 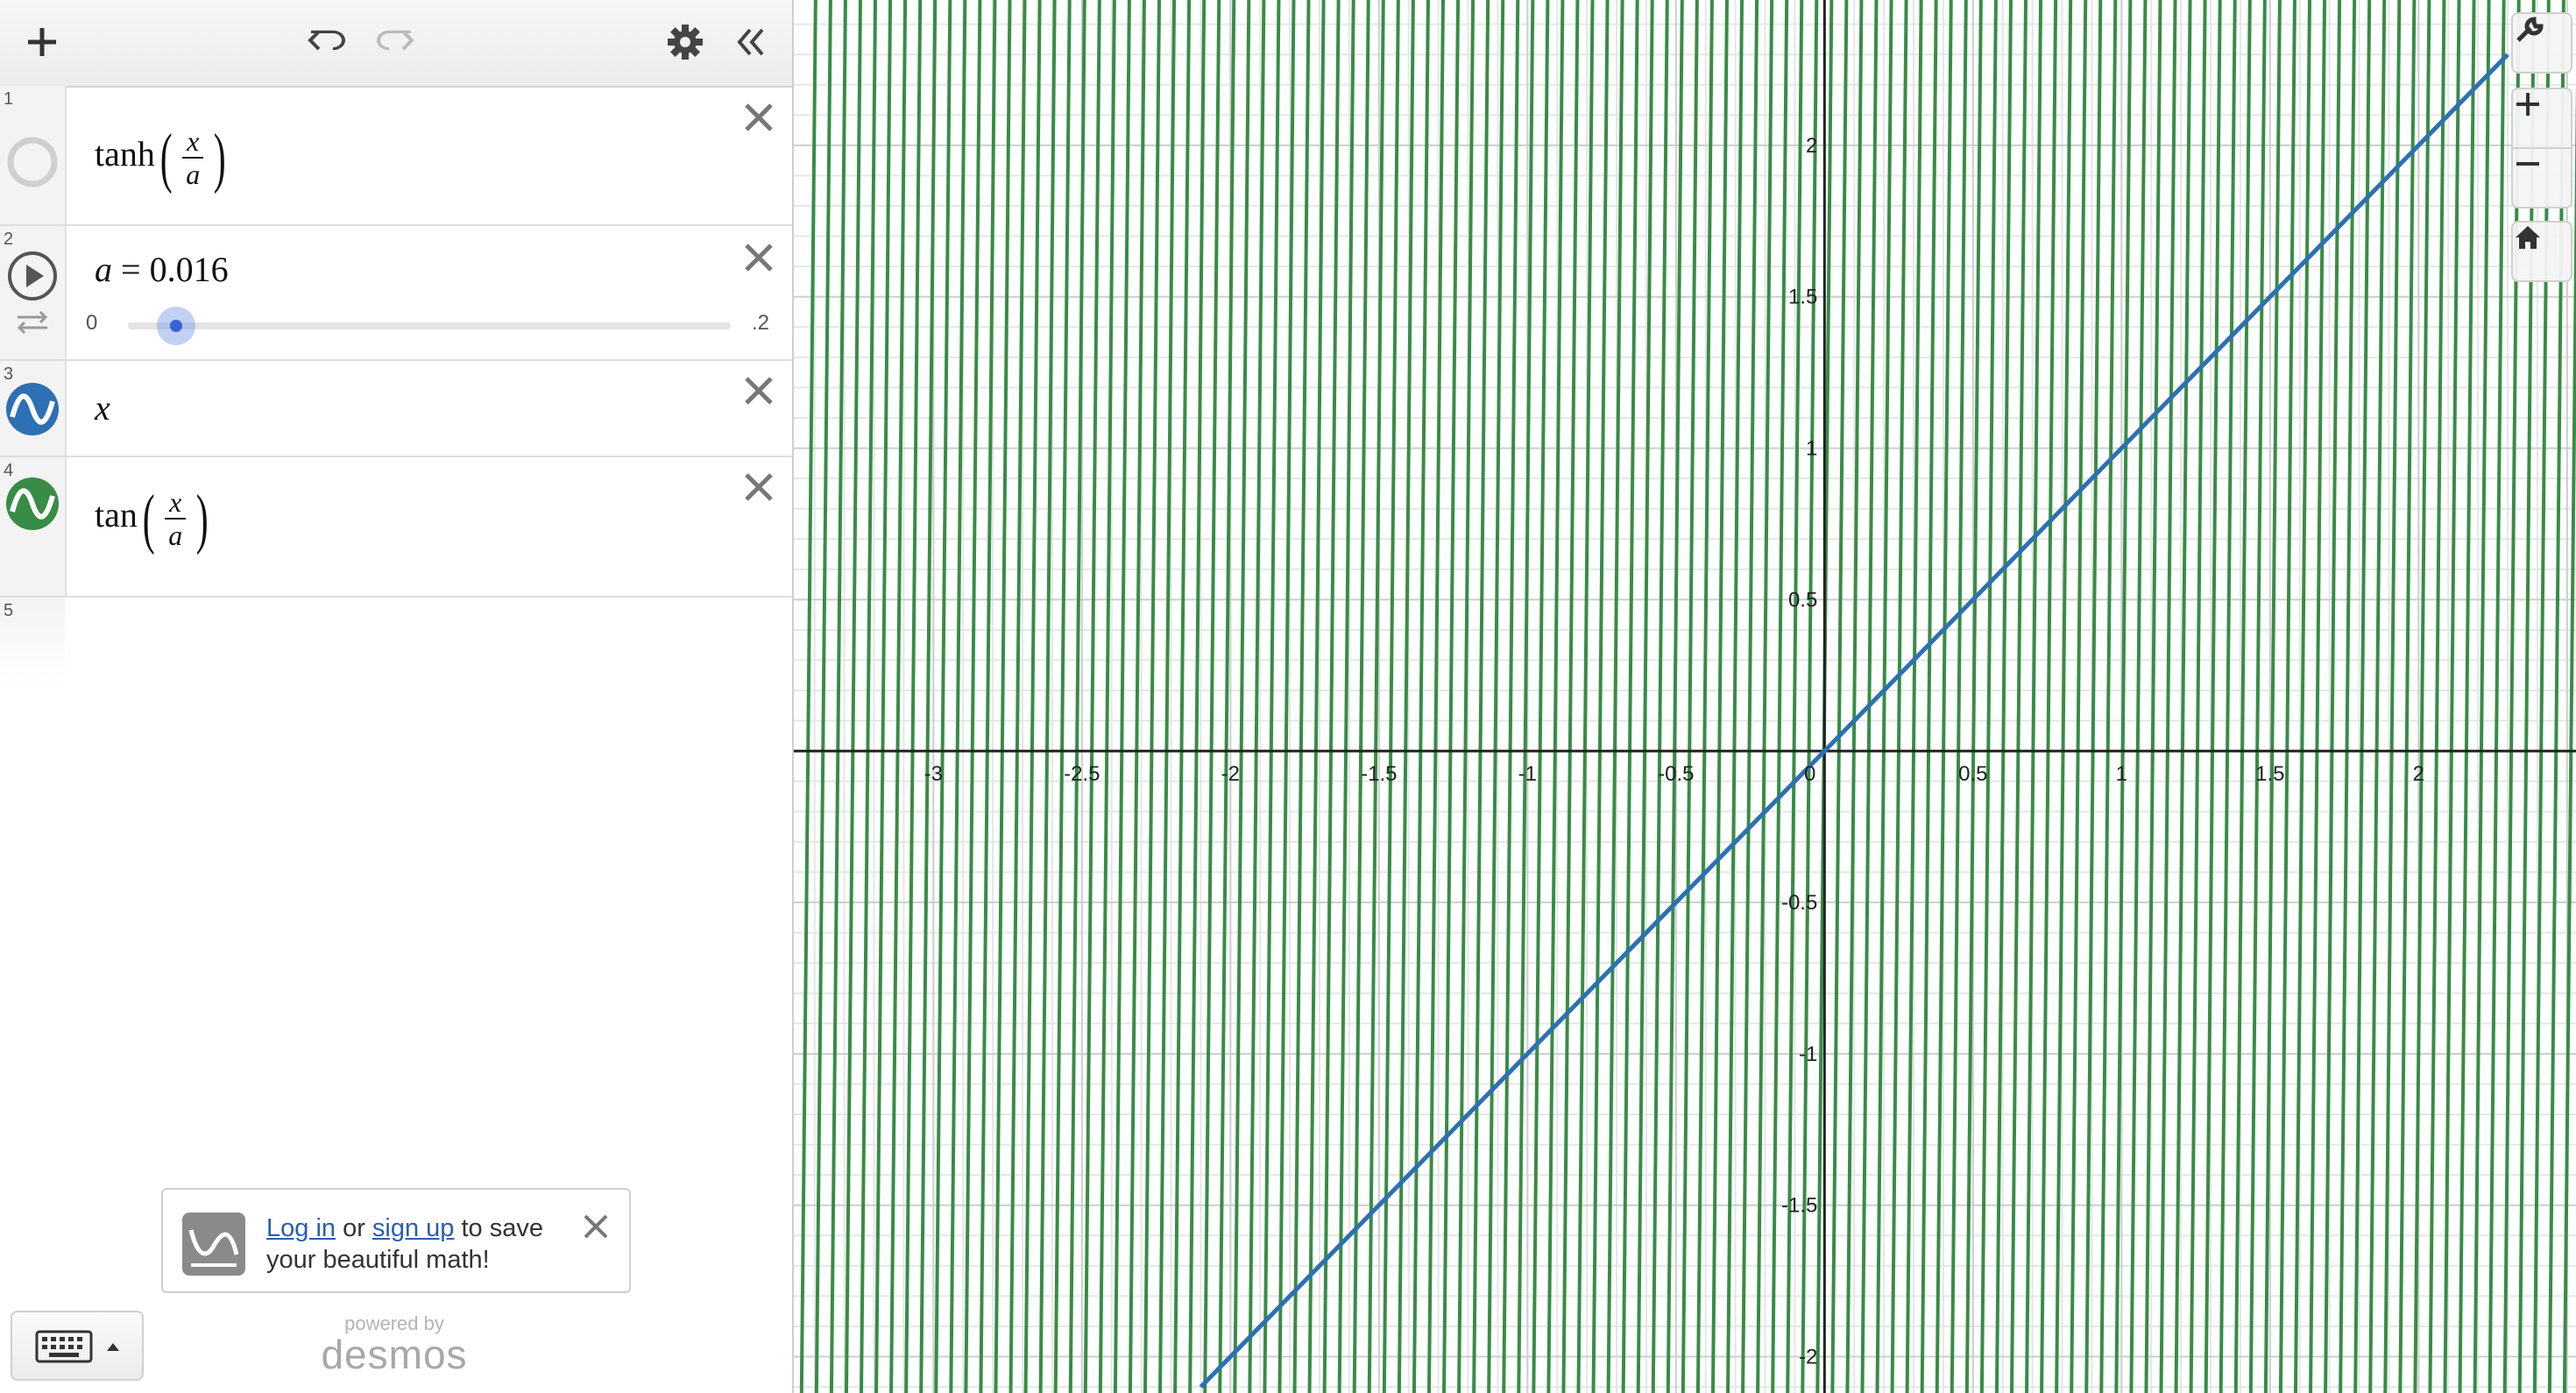 I want to click on expression-row-5: 5, so click(x=396, y=642).